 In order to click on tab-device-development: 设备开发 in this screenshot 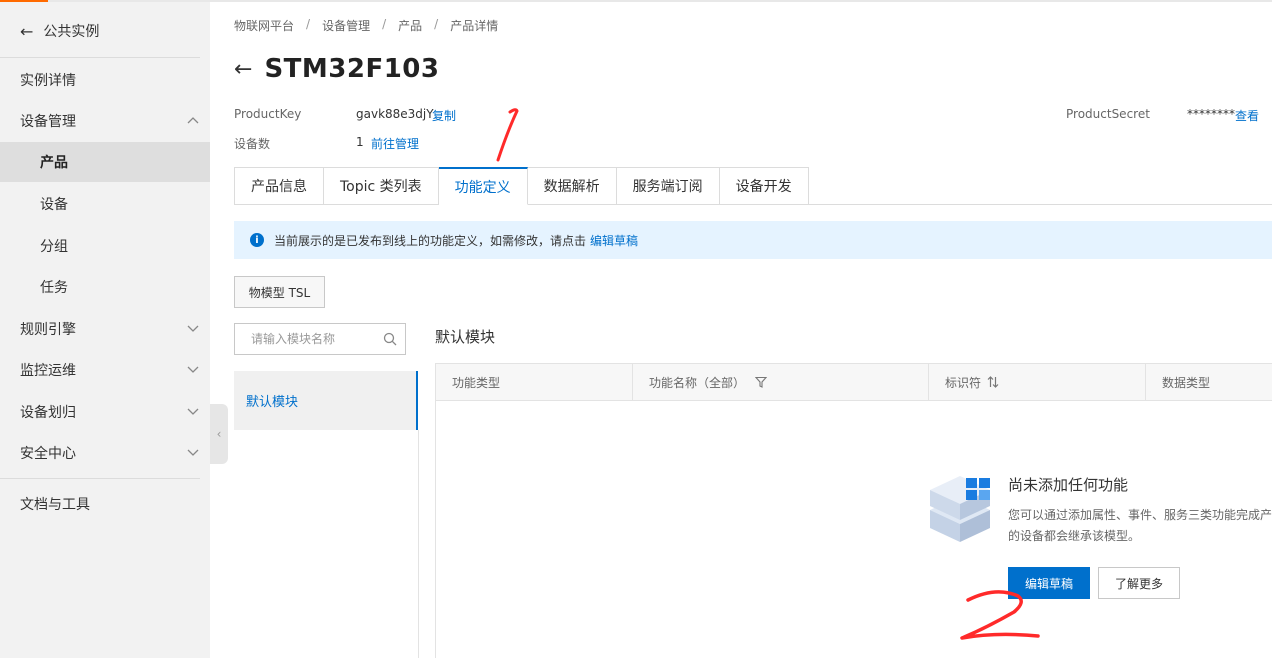, I will do `click(764, 186)`.